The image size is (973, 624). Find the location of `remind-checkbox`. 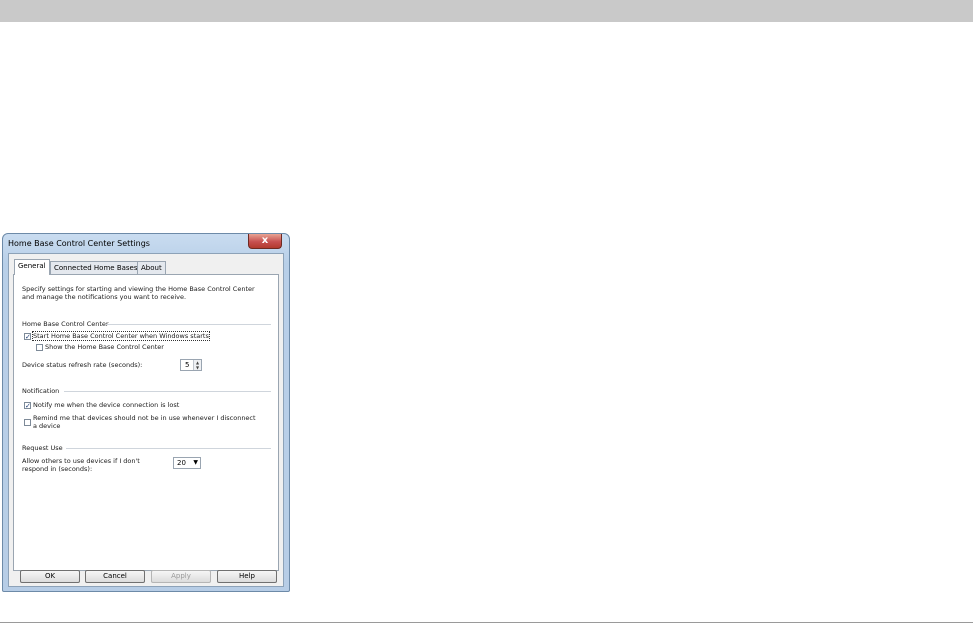

remind-checkbox is located at coordinates (27, 422).